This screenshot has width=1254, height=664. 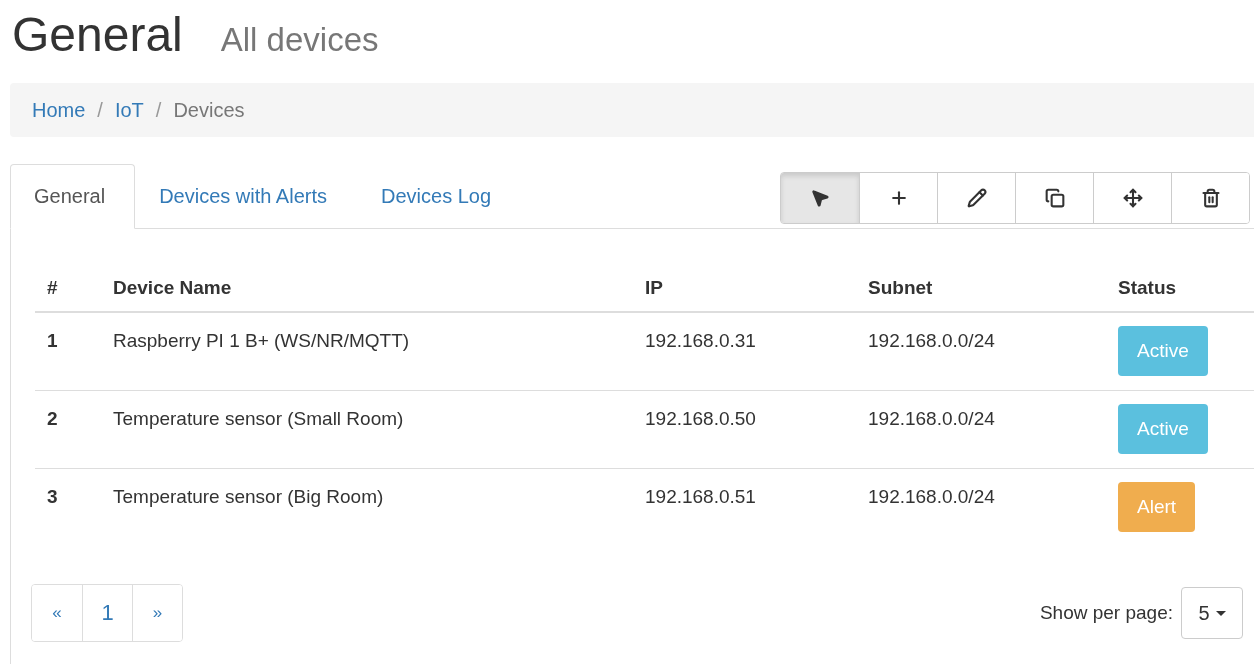 I want to click on row-number: 2, so click(x=68, y=429).